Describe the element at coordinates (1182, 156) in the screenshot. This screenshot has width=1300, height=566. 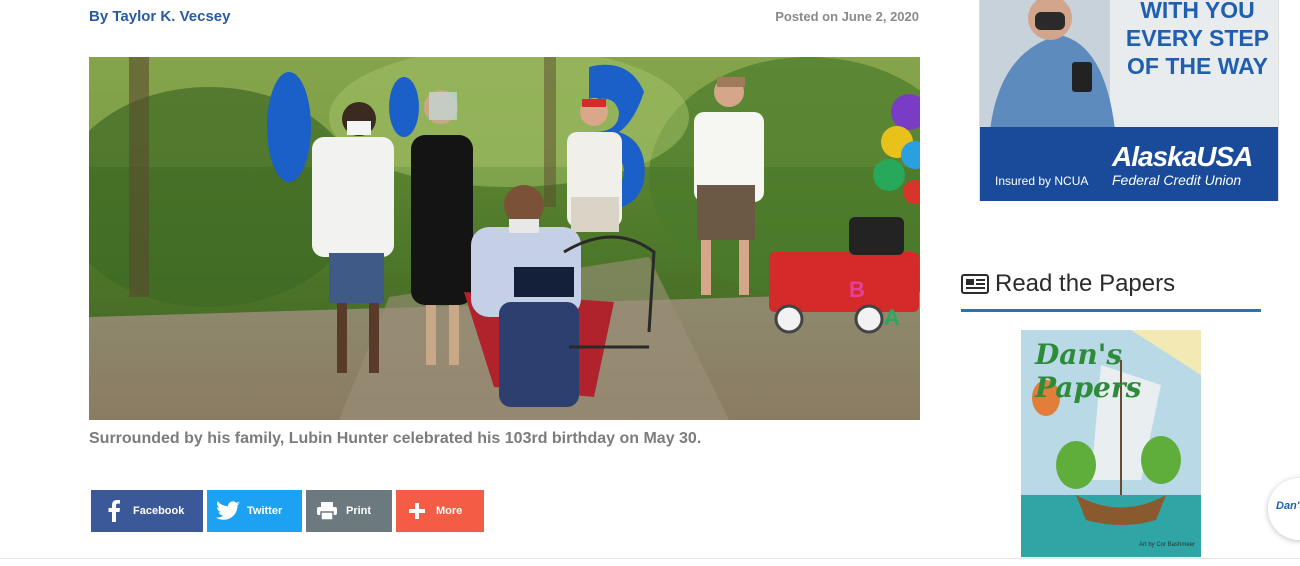
I see `alaska-usa-logo: AlaskaUSA` at that location.